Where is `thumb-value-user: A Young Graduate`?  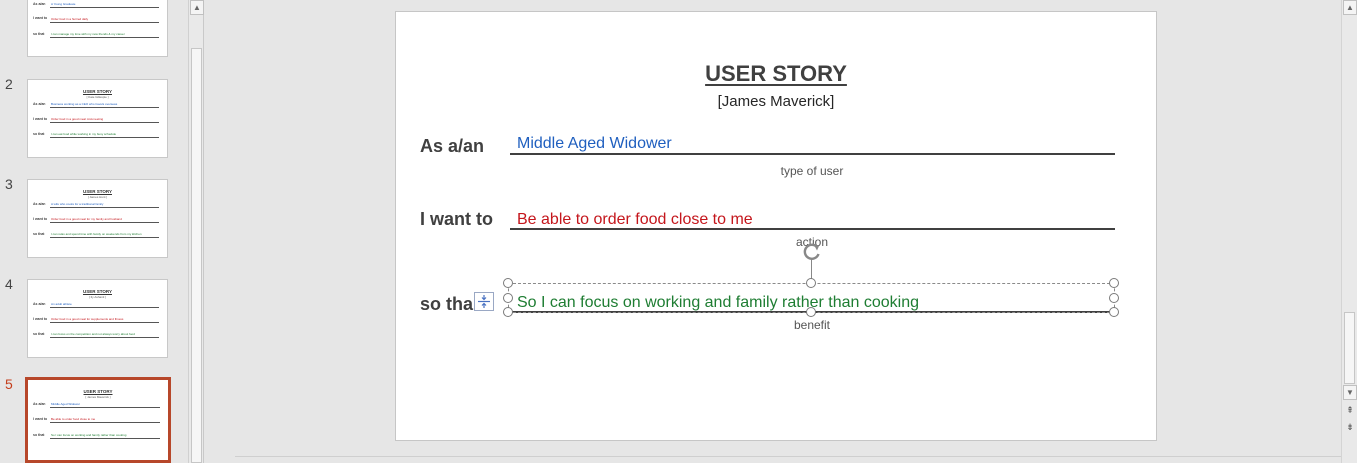 thumb-value-user: A Young Graduate is located at coordinates (63, 4).